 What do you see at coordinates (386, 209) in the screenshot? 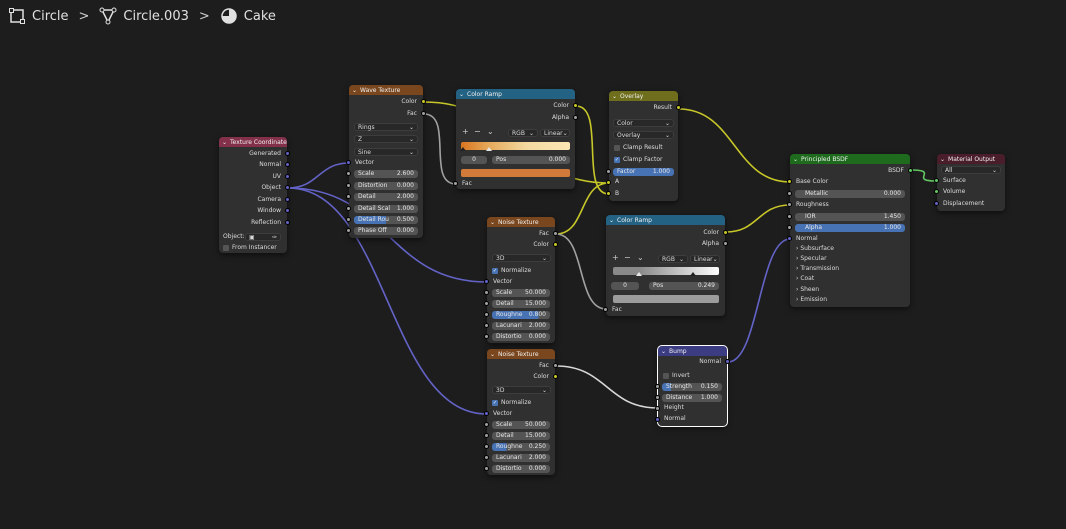
I see `detail-scale-field: Detail Scal 1.000` at bounding box center [386, 209].